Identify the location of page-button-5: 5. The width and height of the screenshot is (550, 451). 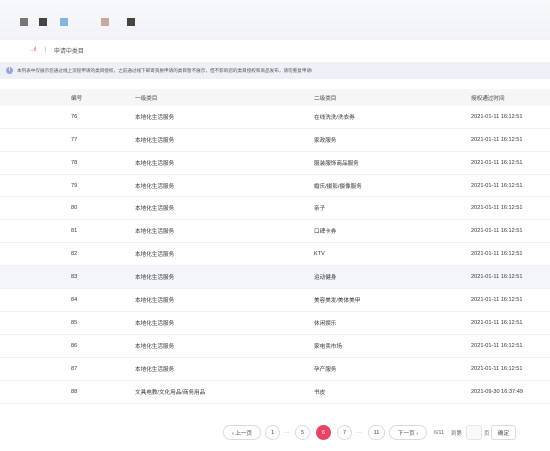
(302, 432).